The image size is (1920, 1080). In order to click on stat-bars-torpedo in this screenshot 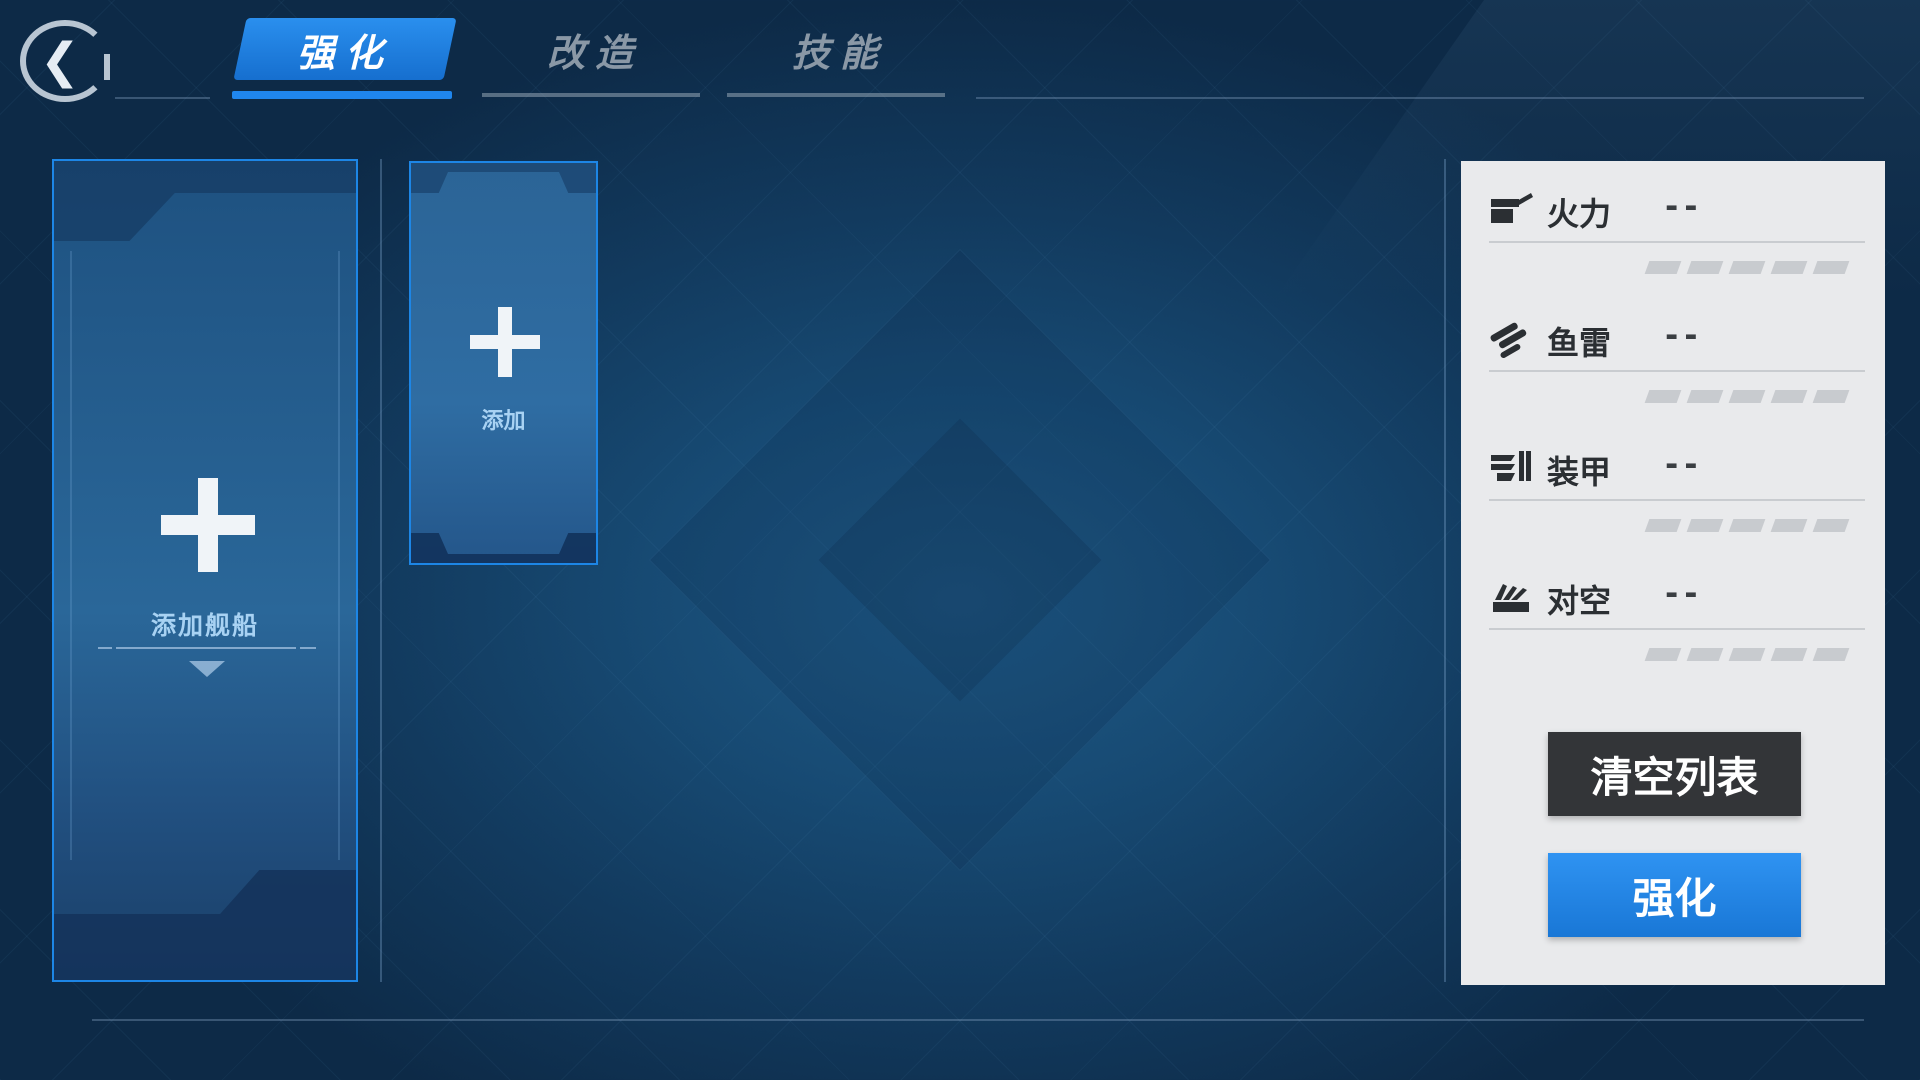, I will do `click(1747, 396)`.